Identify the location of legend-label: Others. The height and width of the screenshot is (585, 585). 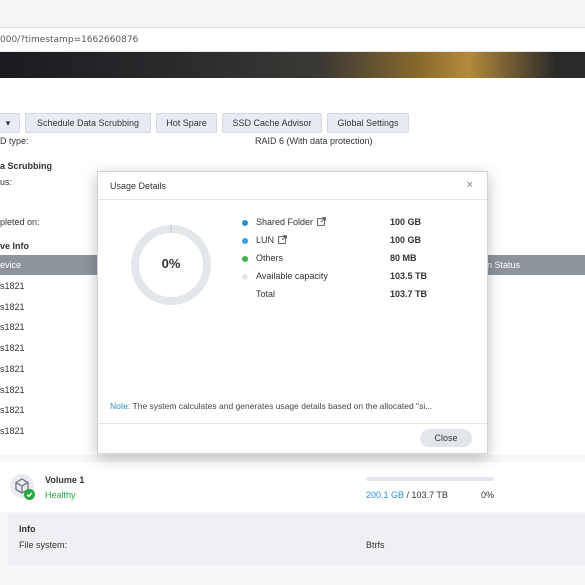
(269, 258).